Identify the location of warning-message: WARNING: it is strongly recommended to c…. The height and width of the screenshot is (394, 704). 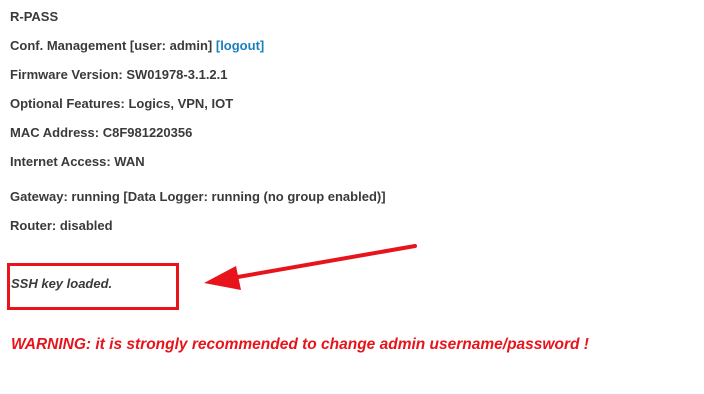
(300, 344).